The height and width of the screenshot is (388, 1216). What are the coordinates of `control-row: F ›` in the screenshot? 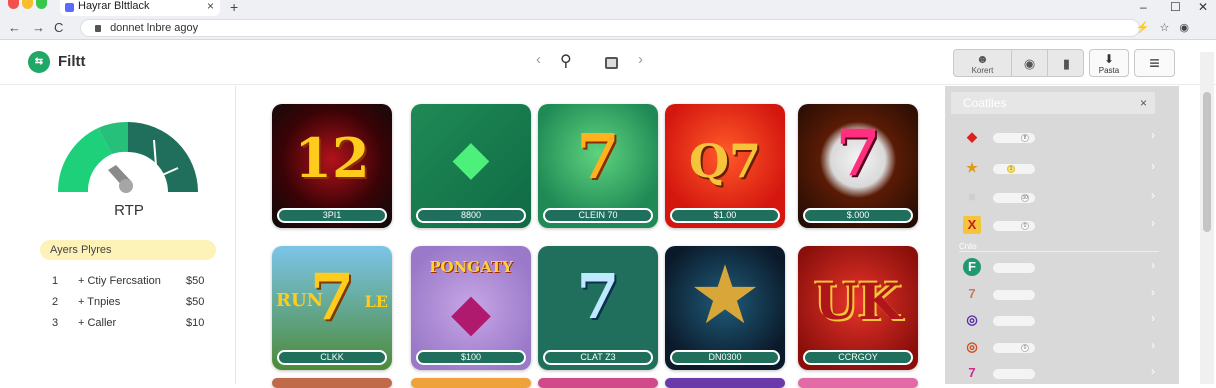 It's located at (1061, 267).